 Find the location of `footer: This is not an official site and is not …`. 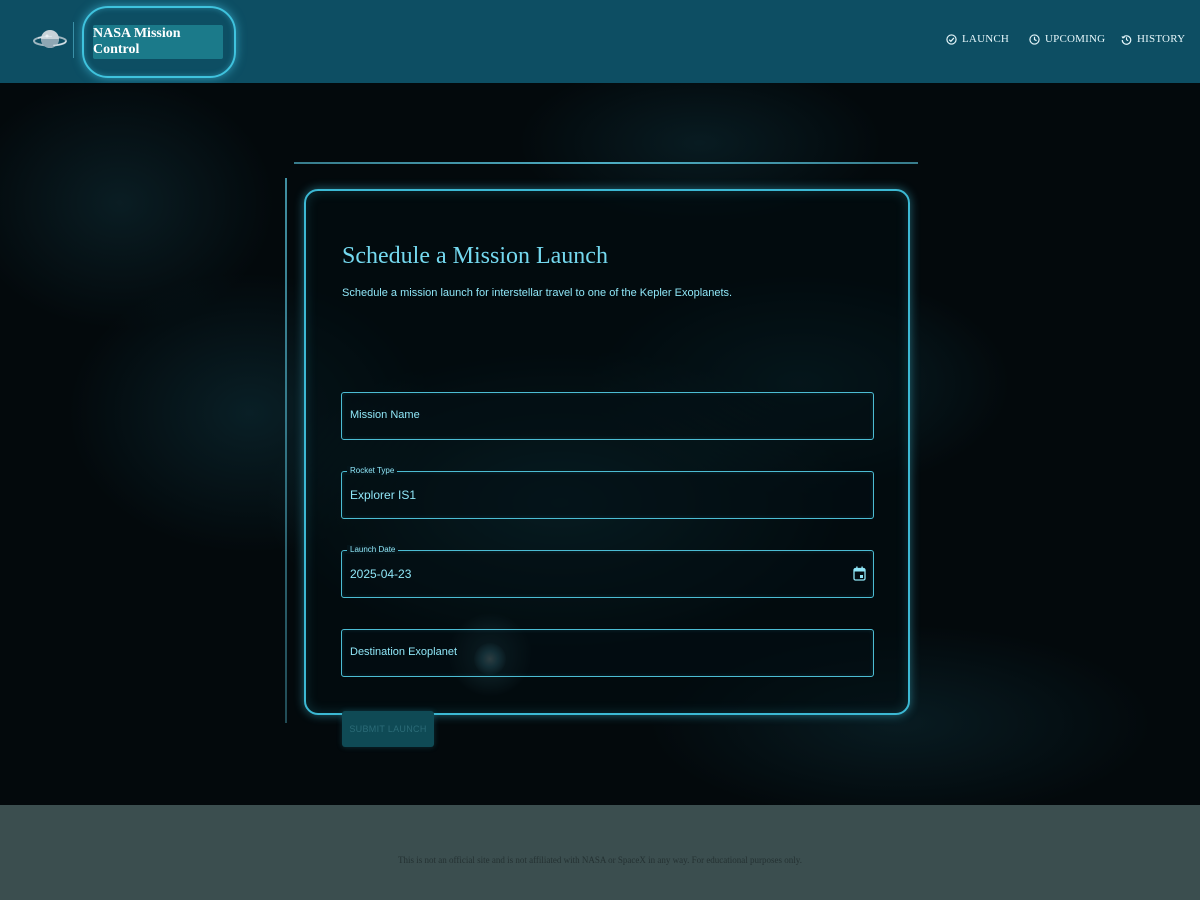

footer: This is not an official site and is not … is located at coordinates (600, 852).